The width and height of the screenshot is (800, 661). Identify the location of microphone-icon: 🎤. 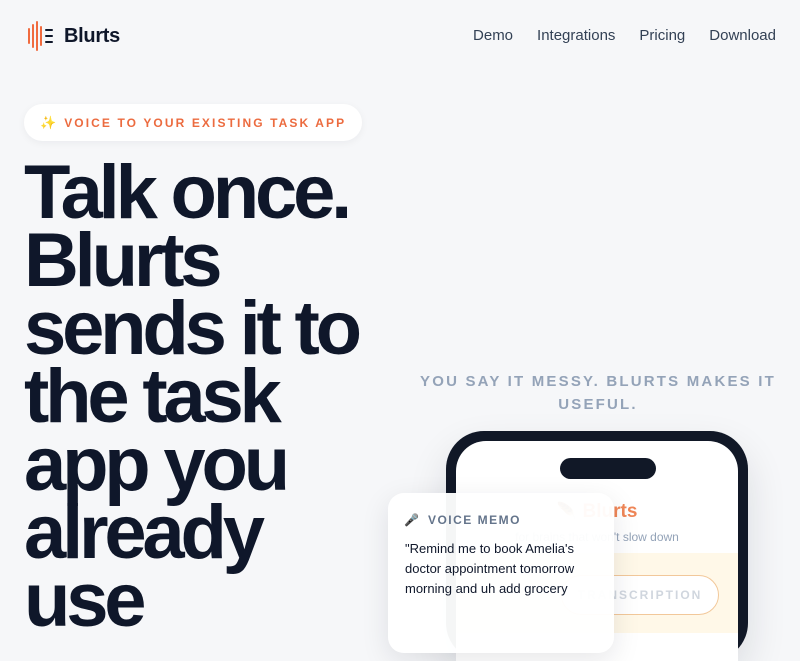
(411, 520).